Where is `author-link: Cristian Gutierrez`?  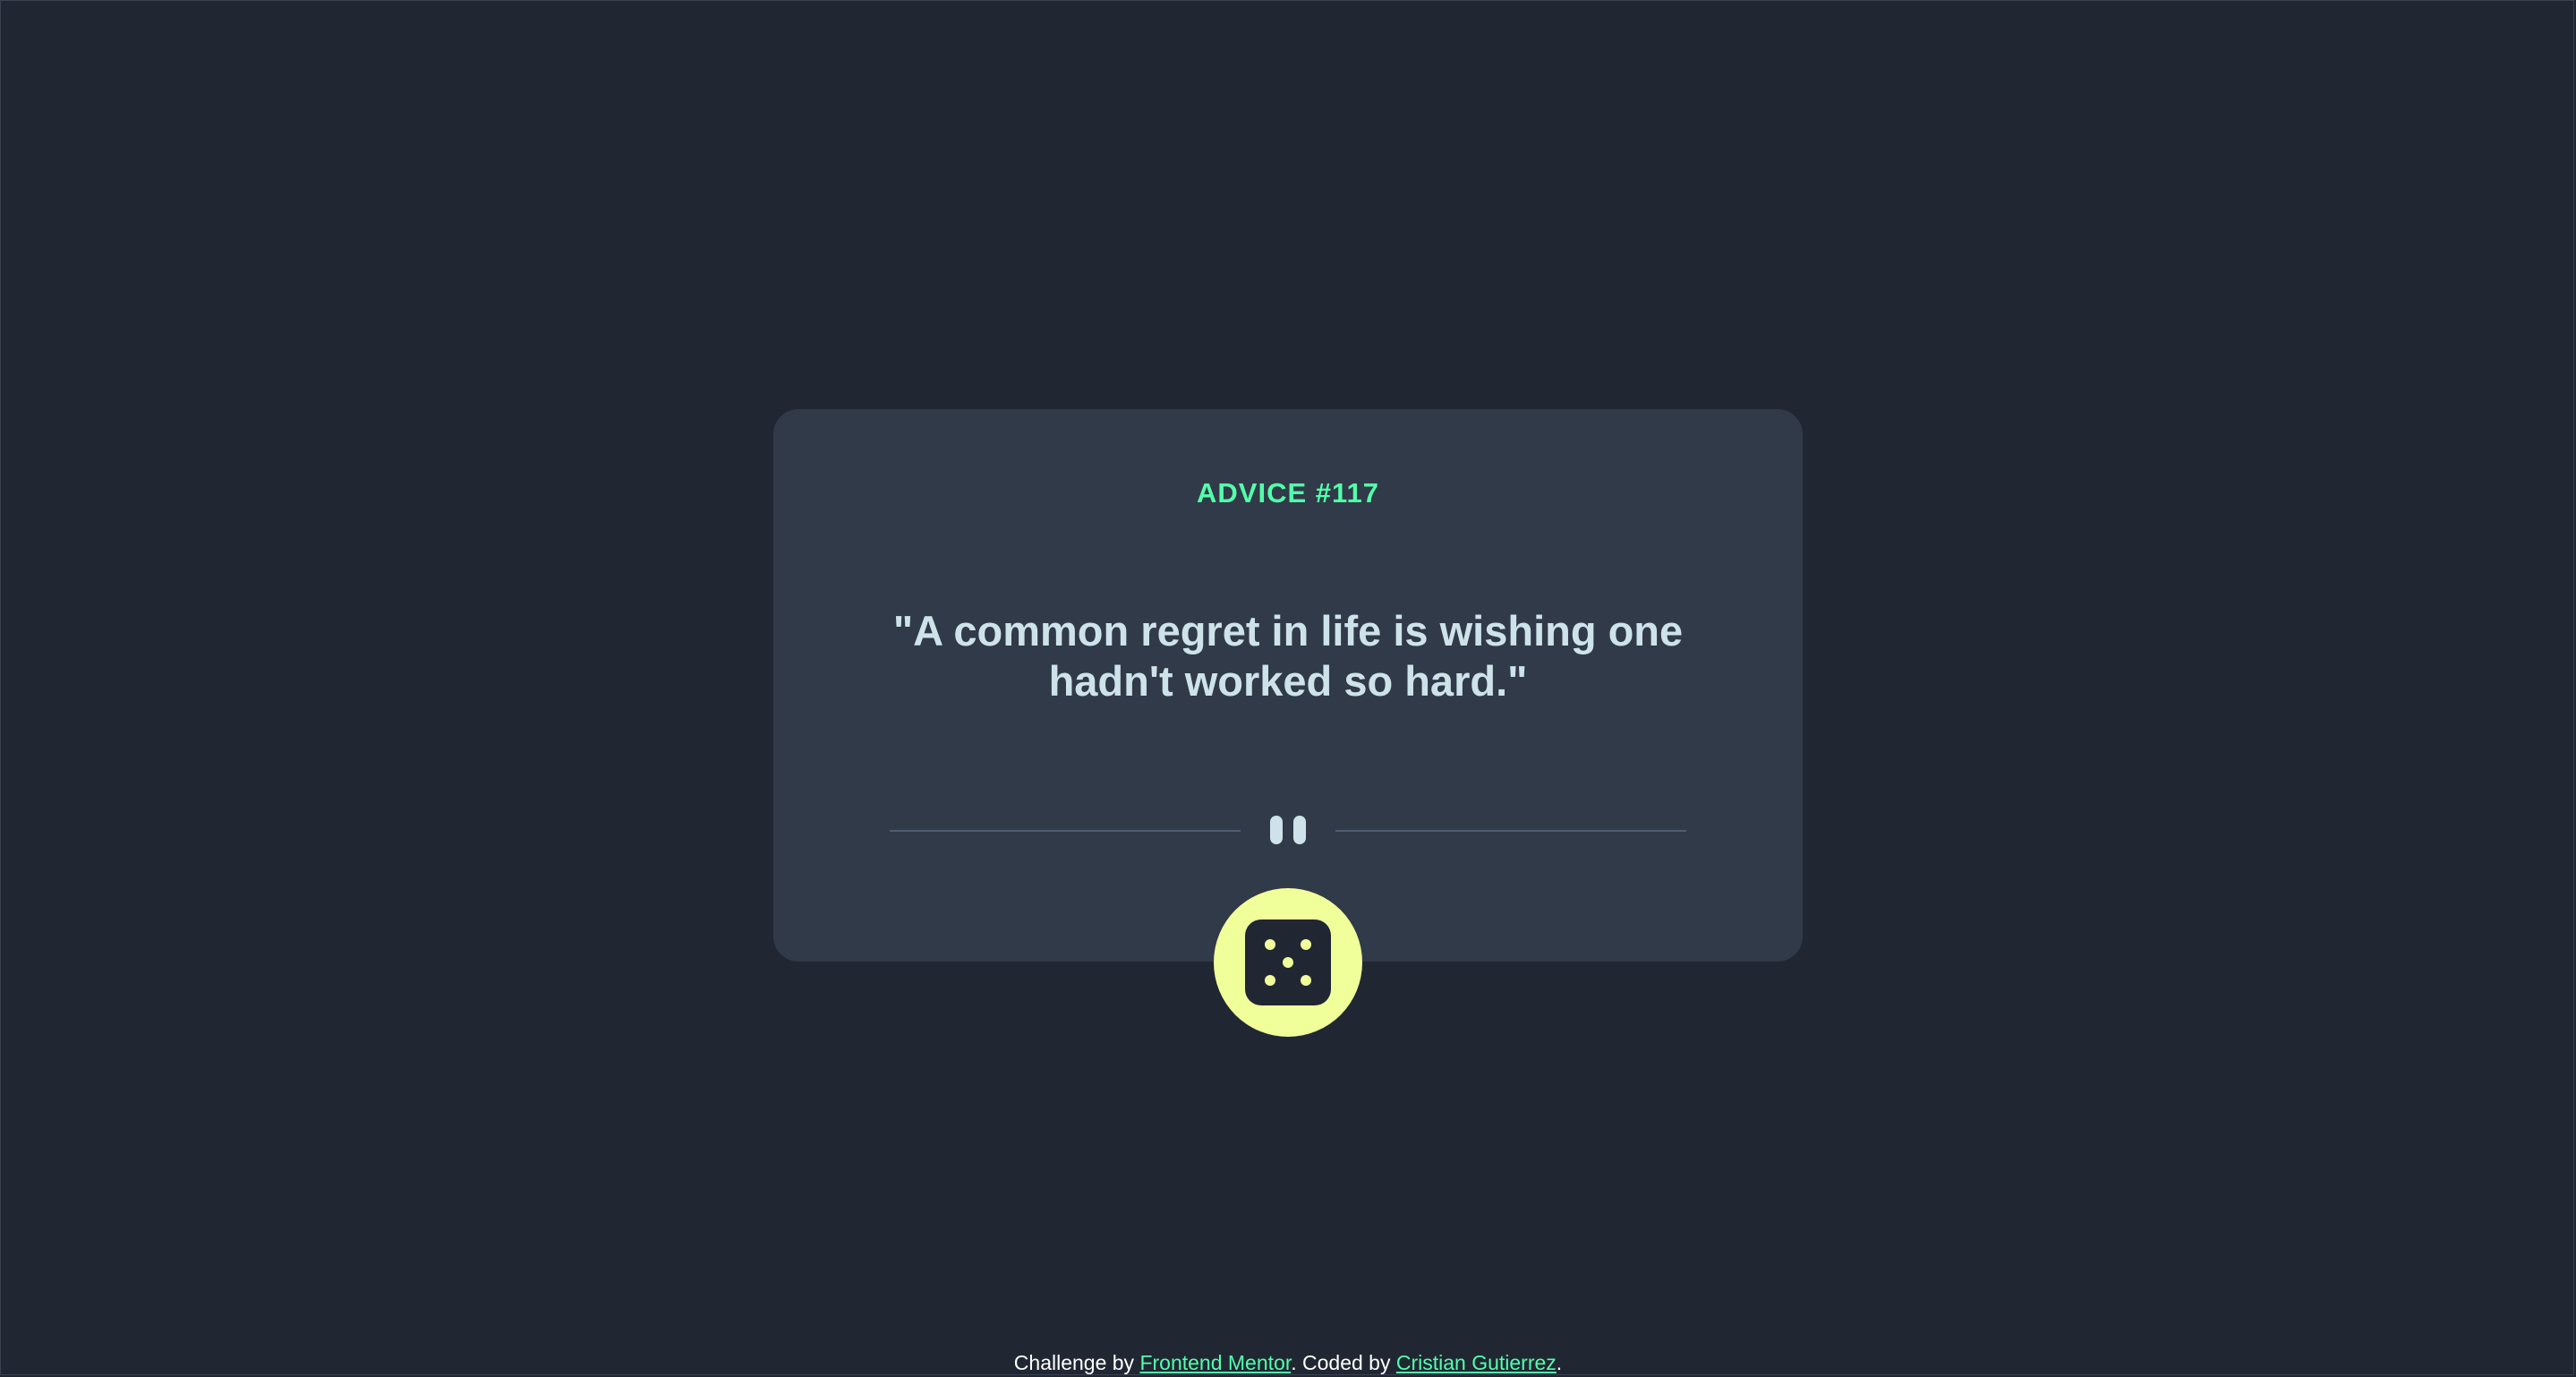 author-link: Cristian Gutierrez is located at coordinates (1476, 1362).